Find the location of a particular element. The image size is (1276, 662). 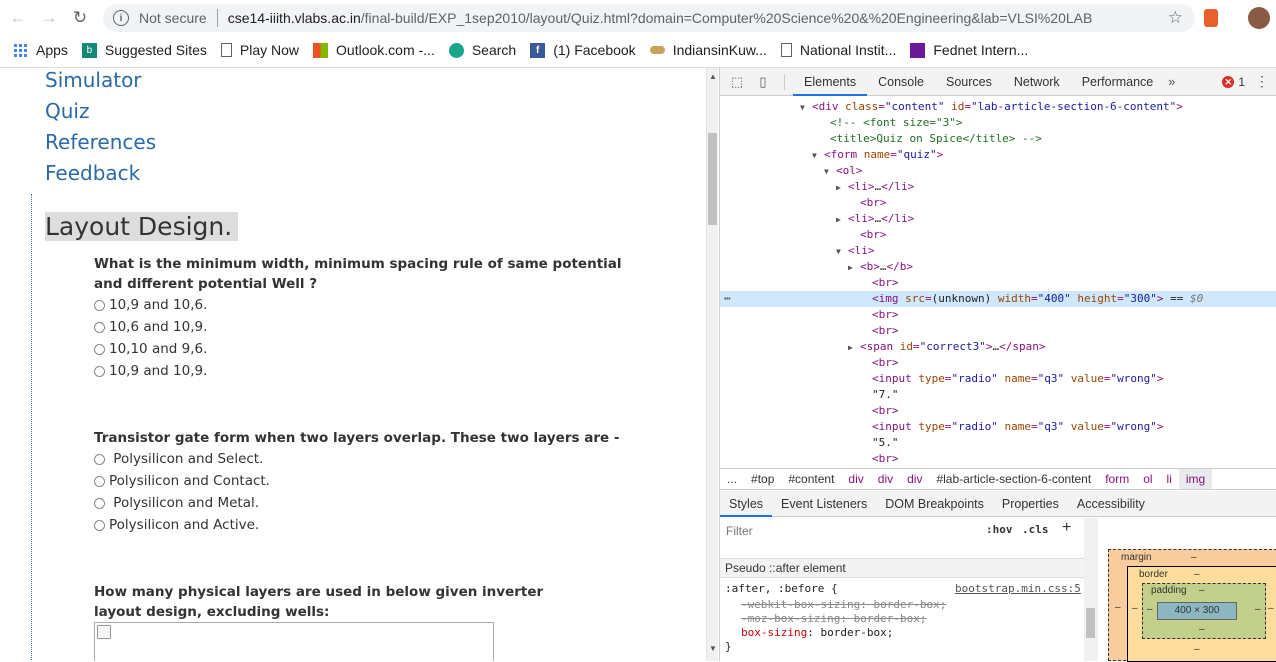

info-icon: i is located at coordinates (121, 18).